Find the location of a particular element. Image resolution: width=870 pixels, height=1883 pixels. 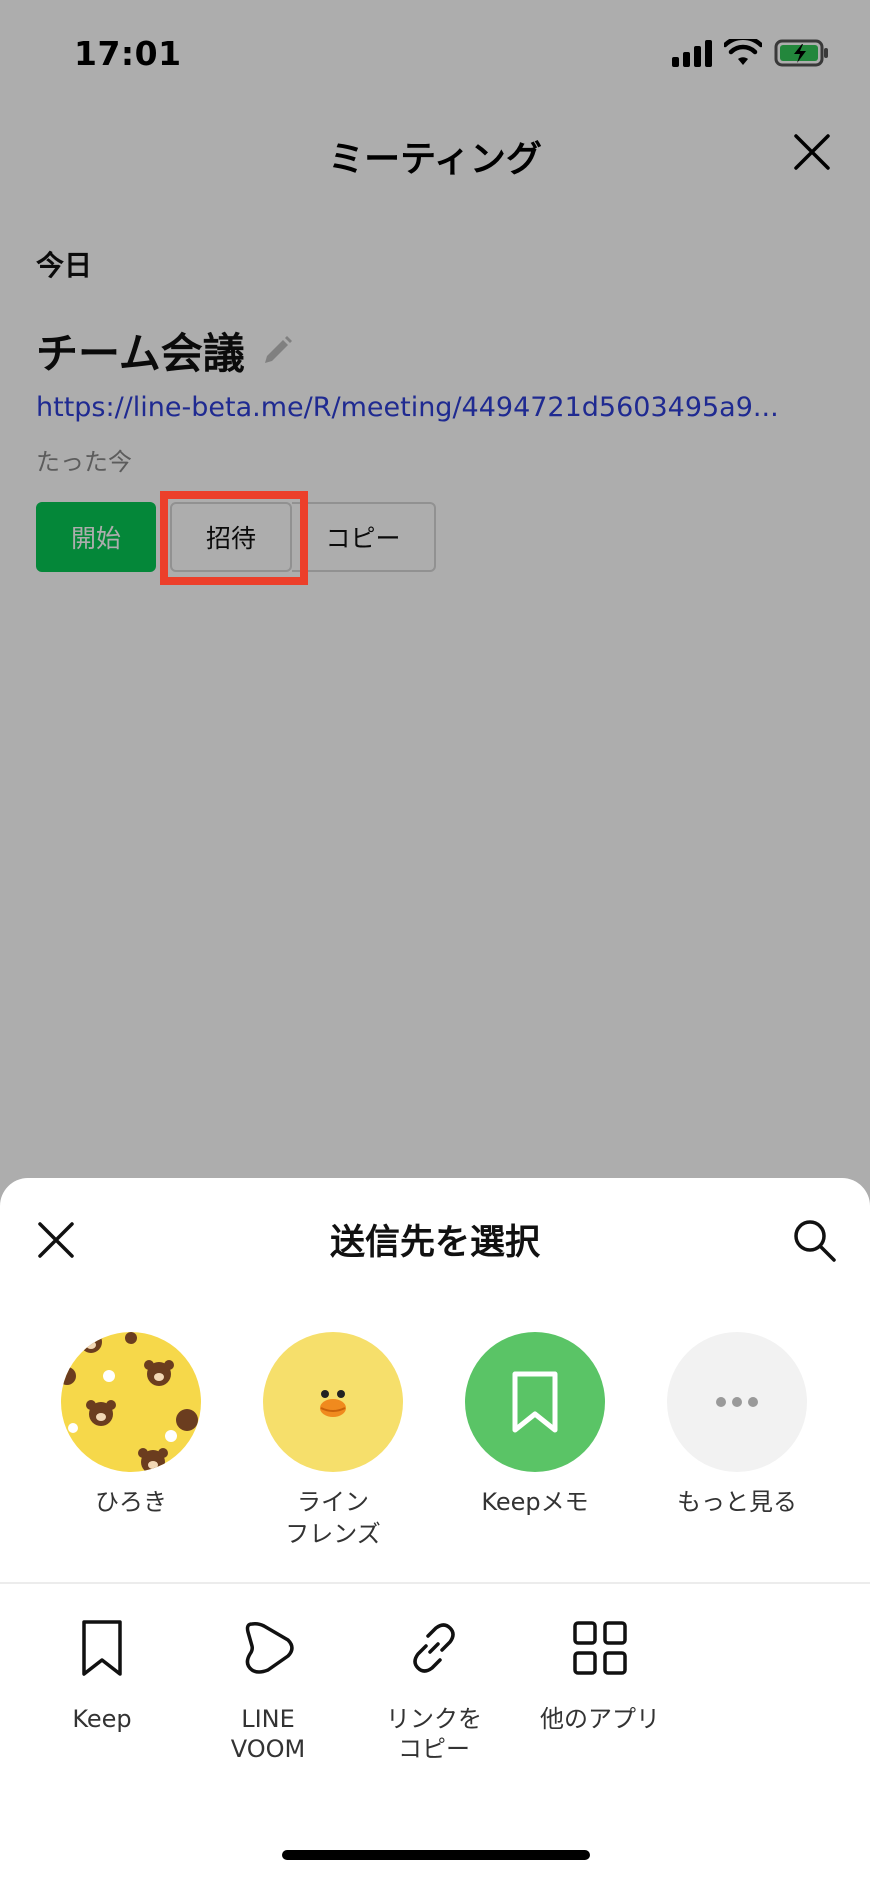

more-dots-icon is located at coordinates (737, 1402).